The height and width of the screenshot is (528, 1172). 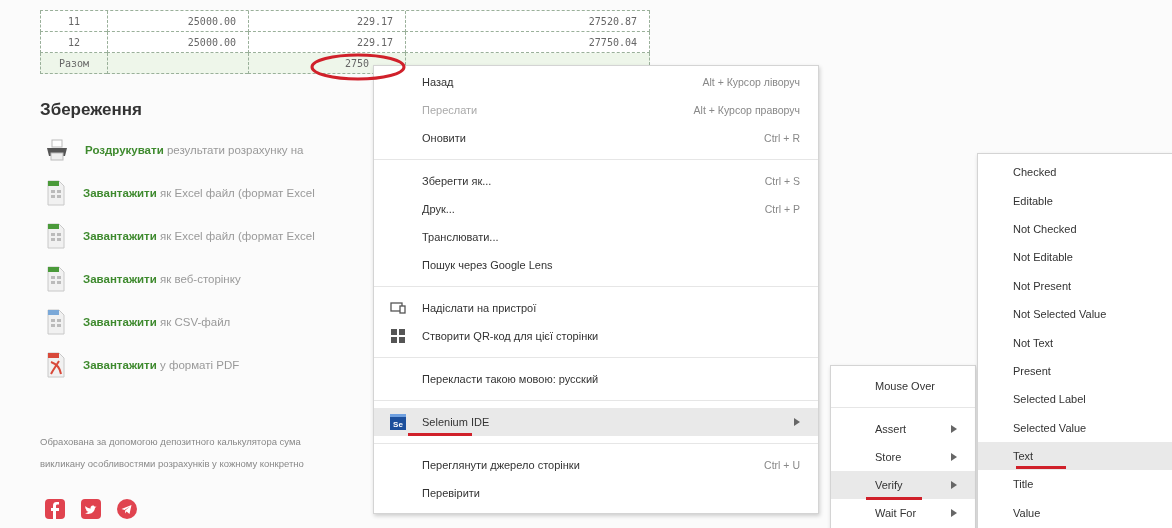 What do you see at coordinates (73, 42) in the screenshot?
I see `table-cell: 12` at bounding box center [73, 42].